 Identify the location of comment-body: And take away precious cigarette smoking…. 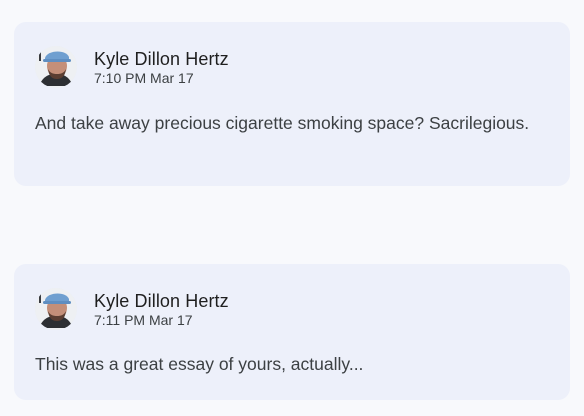
(282, 123).